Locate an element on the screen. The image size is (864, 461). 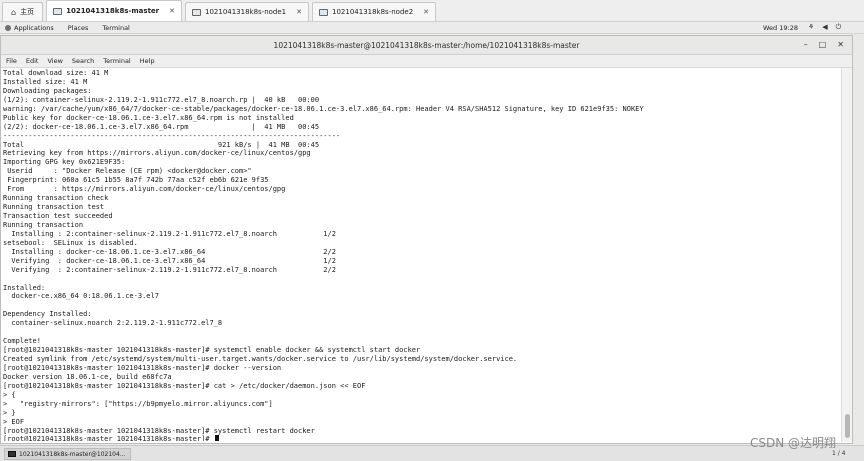
terminal-line: Running transaction is located at coordinates (43, 224).